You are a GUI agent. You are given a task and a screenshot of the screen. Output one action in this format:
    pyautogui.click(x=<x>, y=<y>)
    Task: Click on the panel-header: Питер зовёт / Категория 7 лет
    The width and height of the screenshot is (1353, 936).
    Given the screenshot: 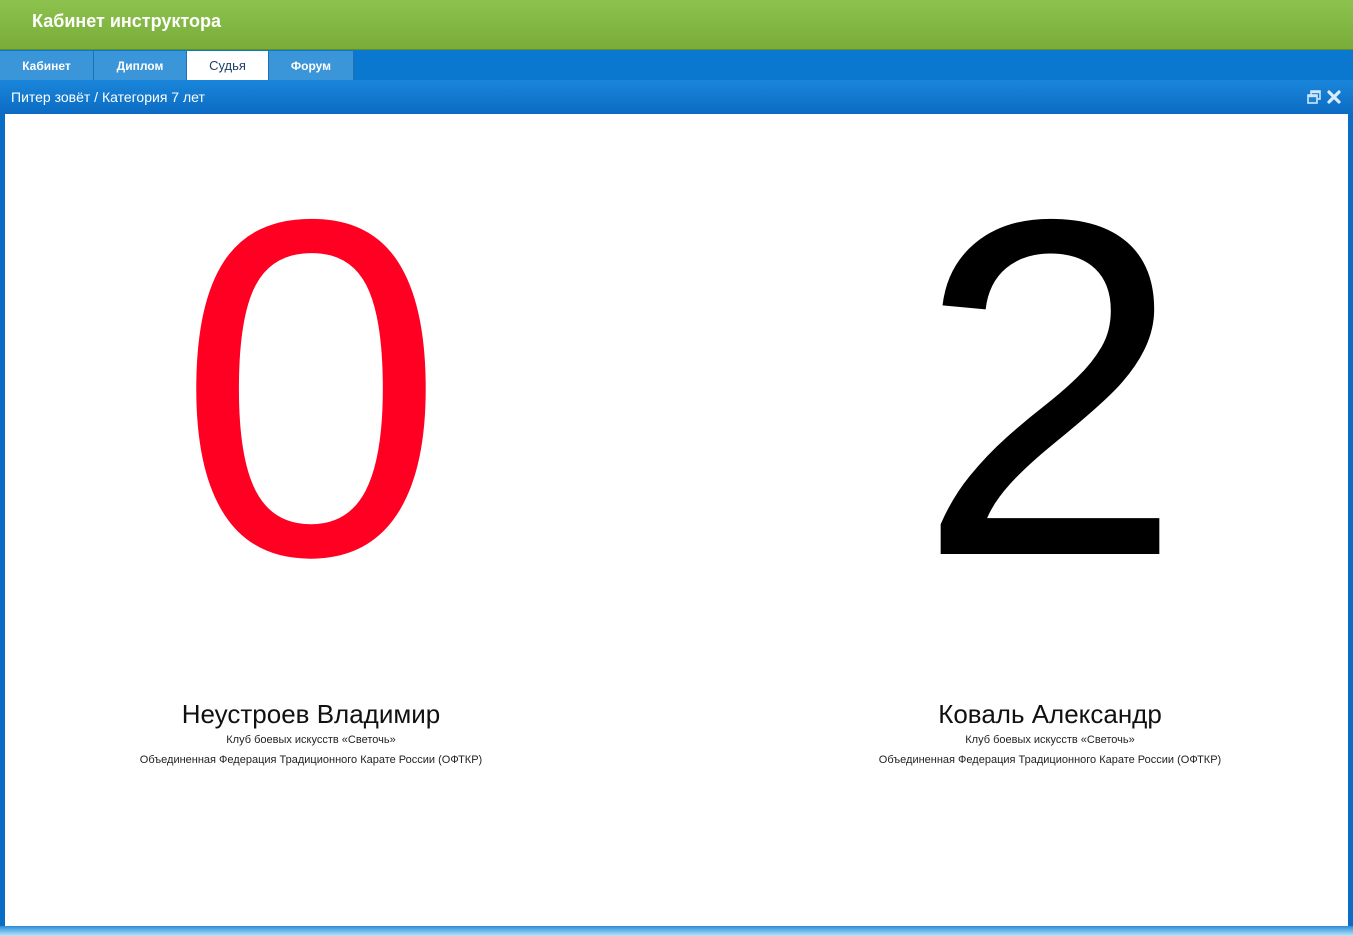 What is the action you would take?
    pyautogui.click(x=676, y=97)
    